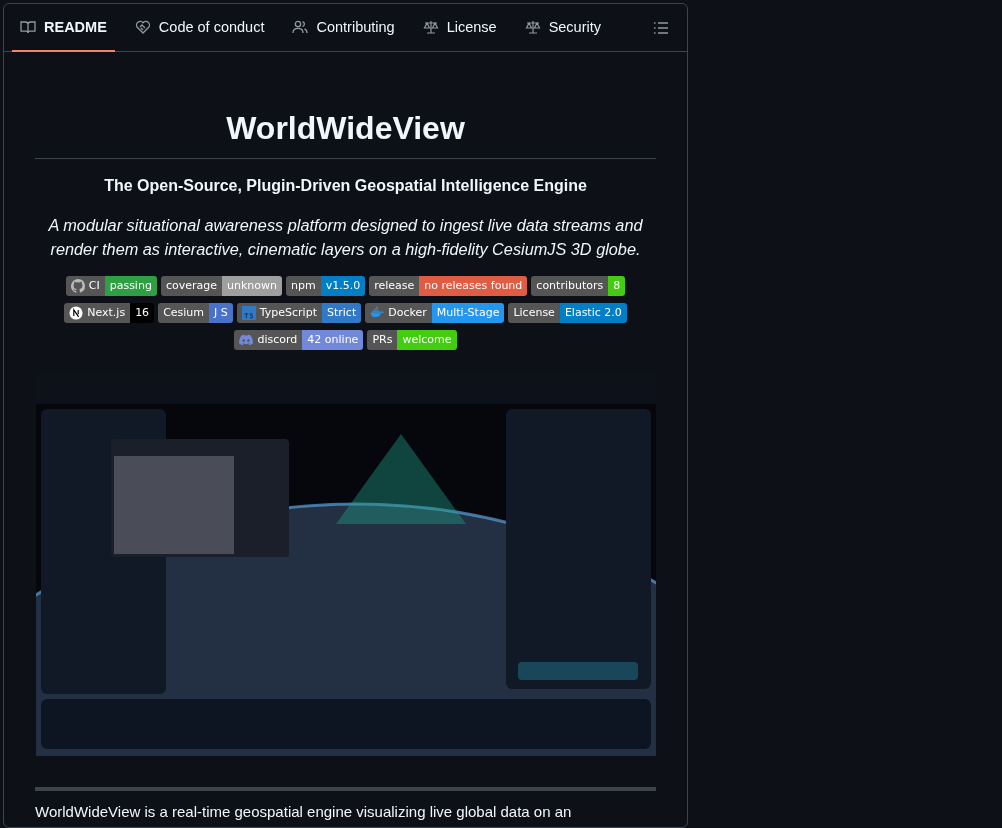 This screenshot has width=1002, height=828. What do you see at coordinates (130, 285) in the screenshot?
I see `badge-value: passing` at bounding box center [130, 285].